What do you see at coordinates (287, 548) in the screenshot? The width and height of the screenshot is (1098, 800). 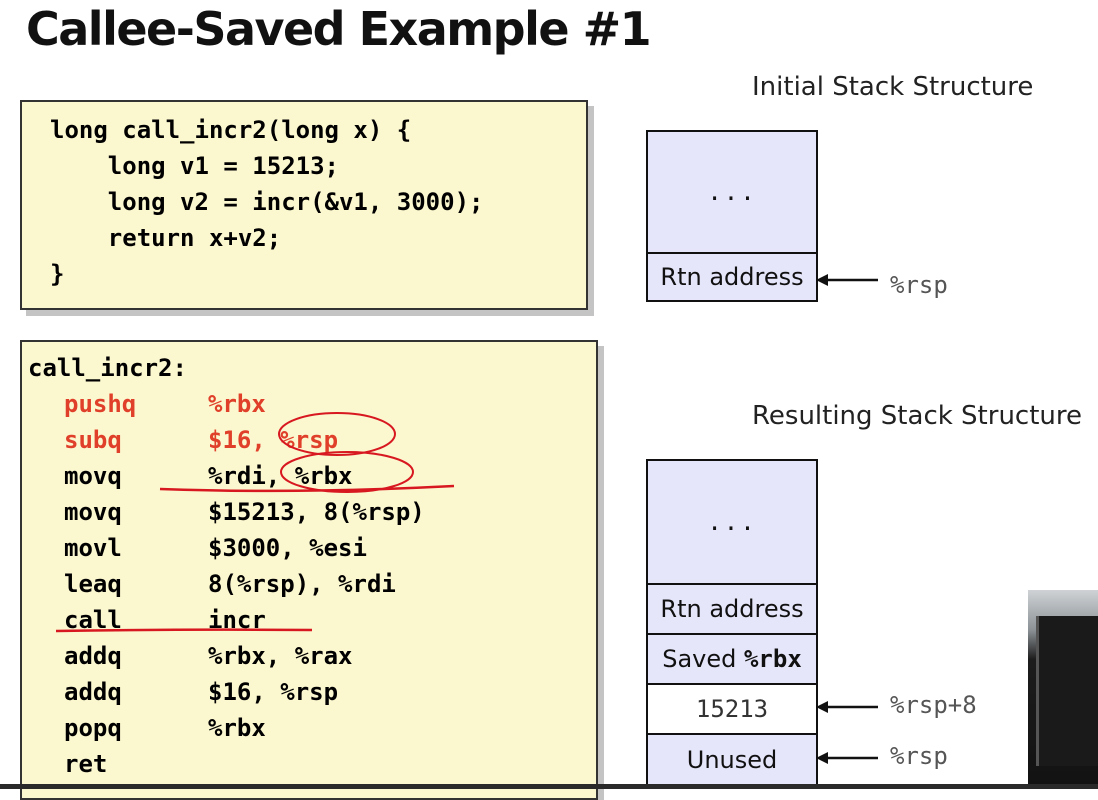 I see `asm-operands: $3000, %esi` at bounding box center [287, 548].